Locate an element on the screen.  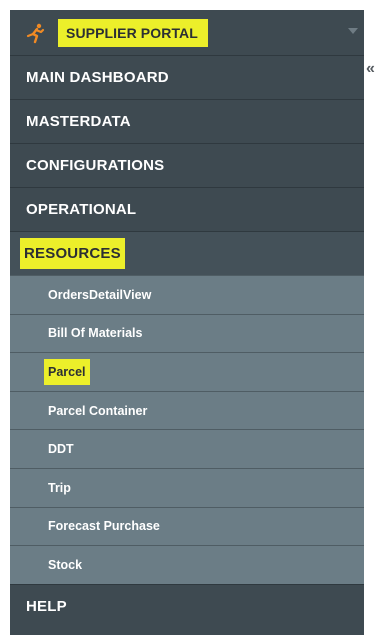
submenu-item-forecast-purchase: Forecast Purchase is located at coordinates (187, 526).